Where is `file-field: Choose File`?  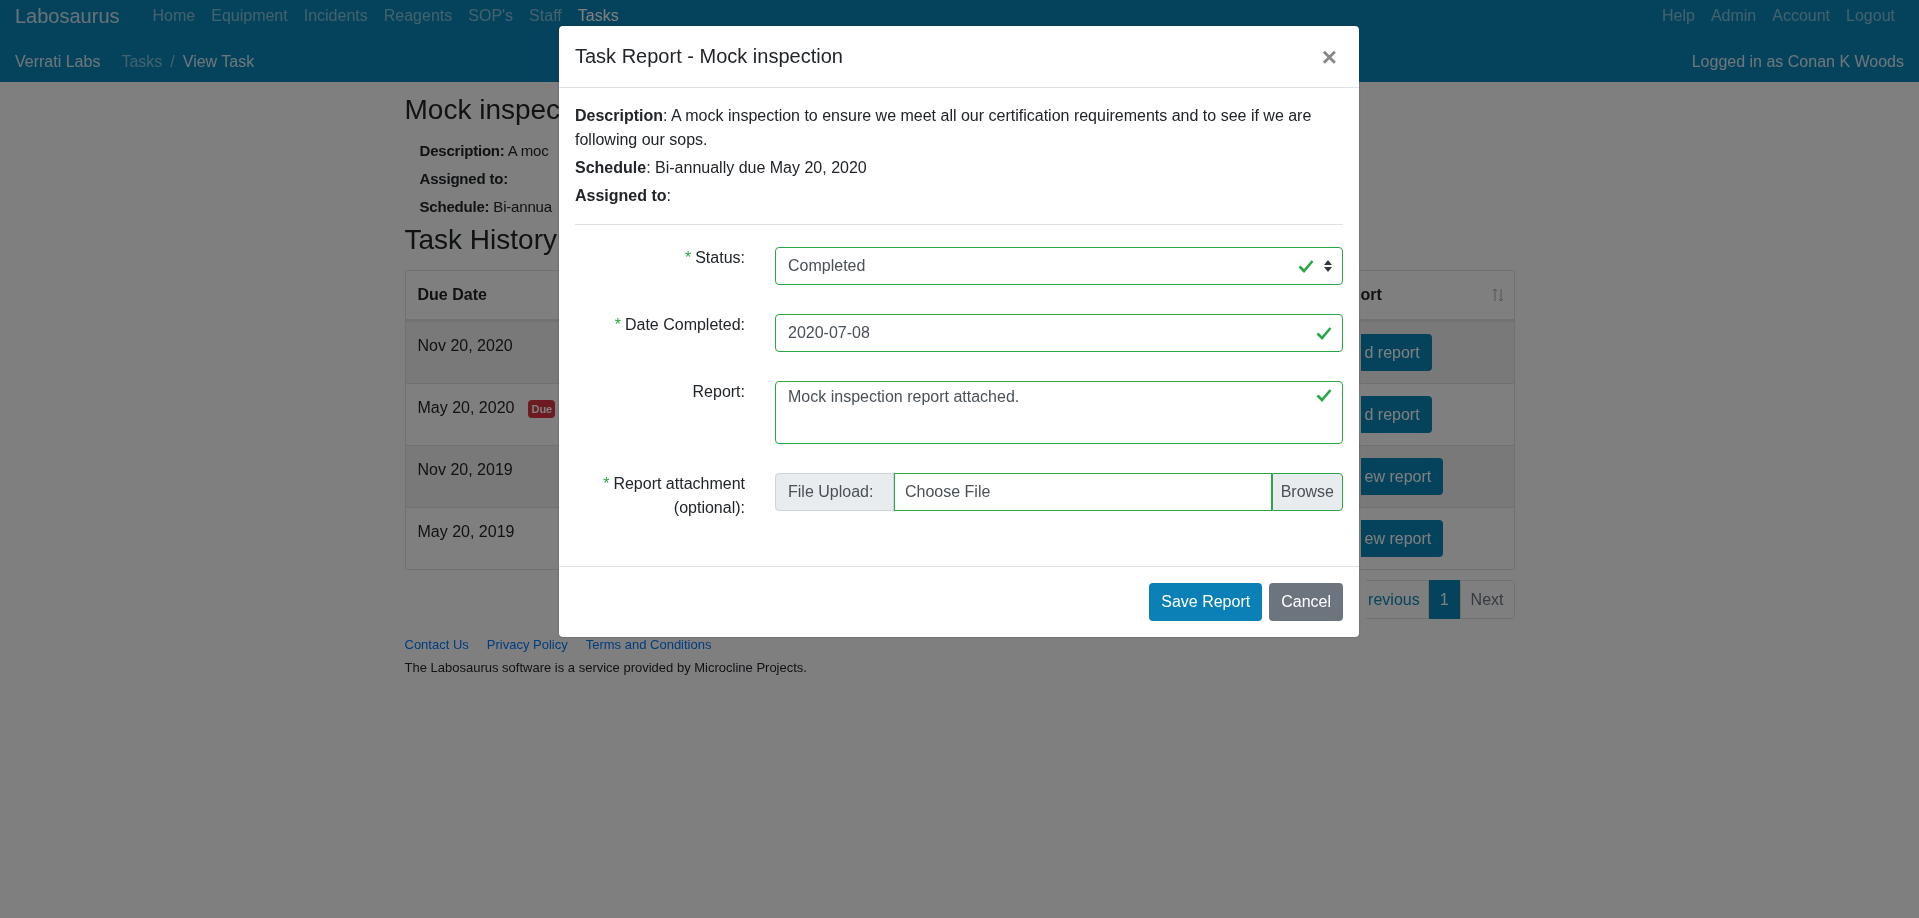
file-field: Choose File is located at coordinates (1083, 492).